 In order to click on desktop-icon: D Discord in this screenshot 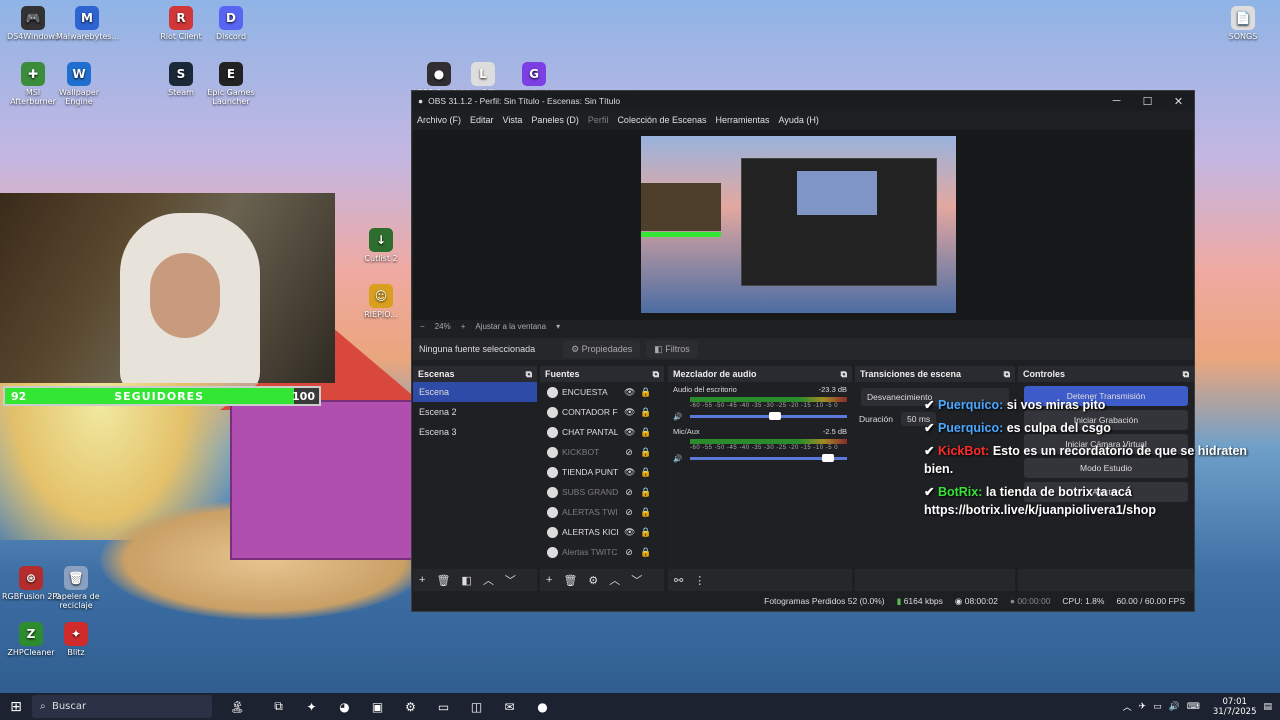, I will do `click(231, 23)`.